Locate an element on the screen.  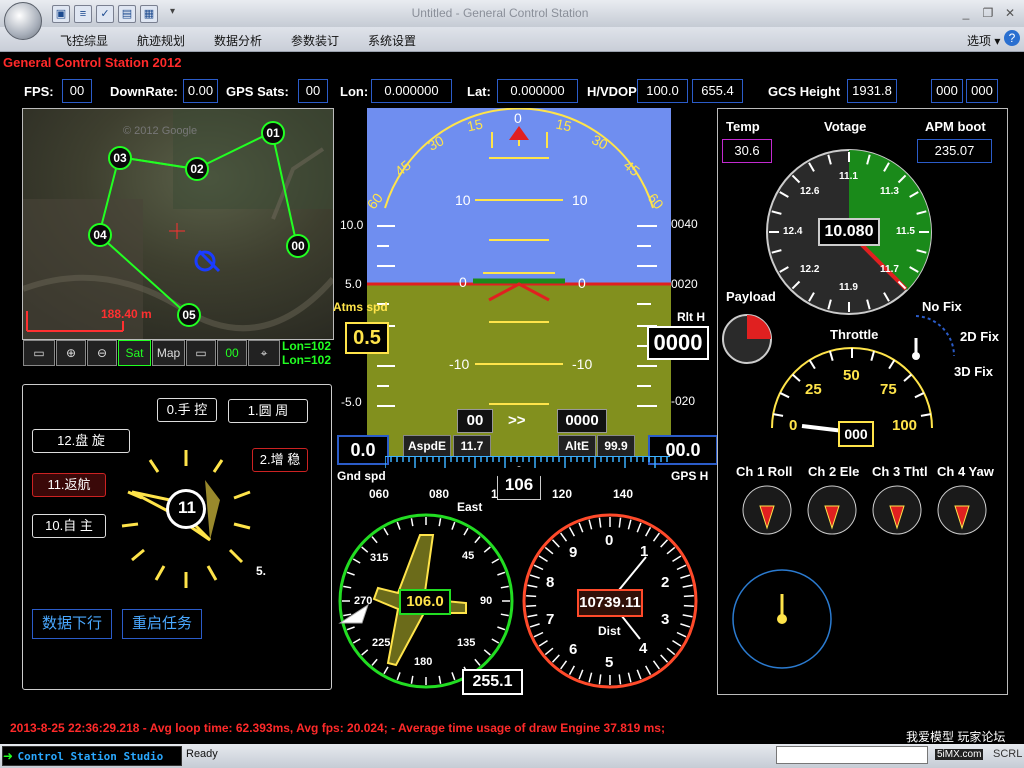
heading-tick-120: 120 is located at coordinates (562, 494).